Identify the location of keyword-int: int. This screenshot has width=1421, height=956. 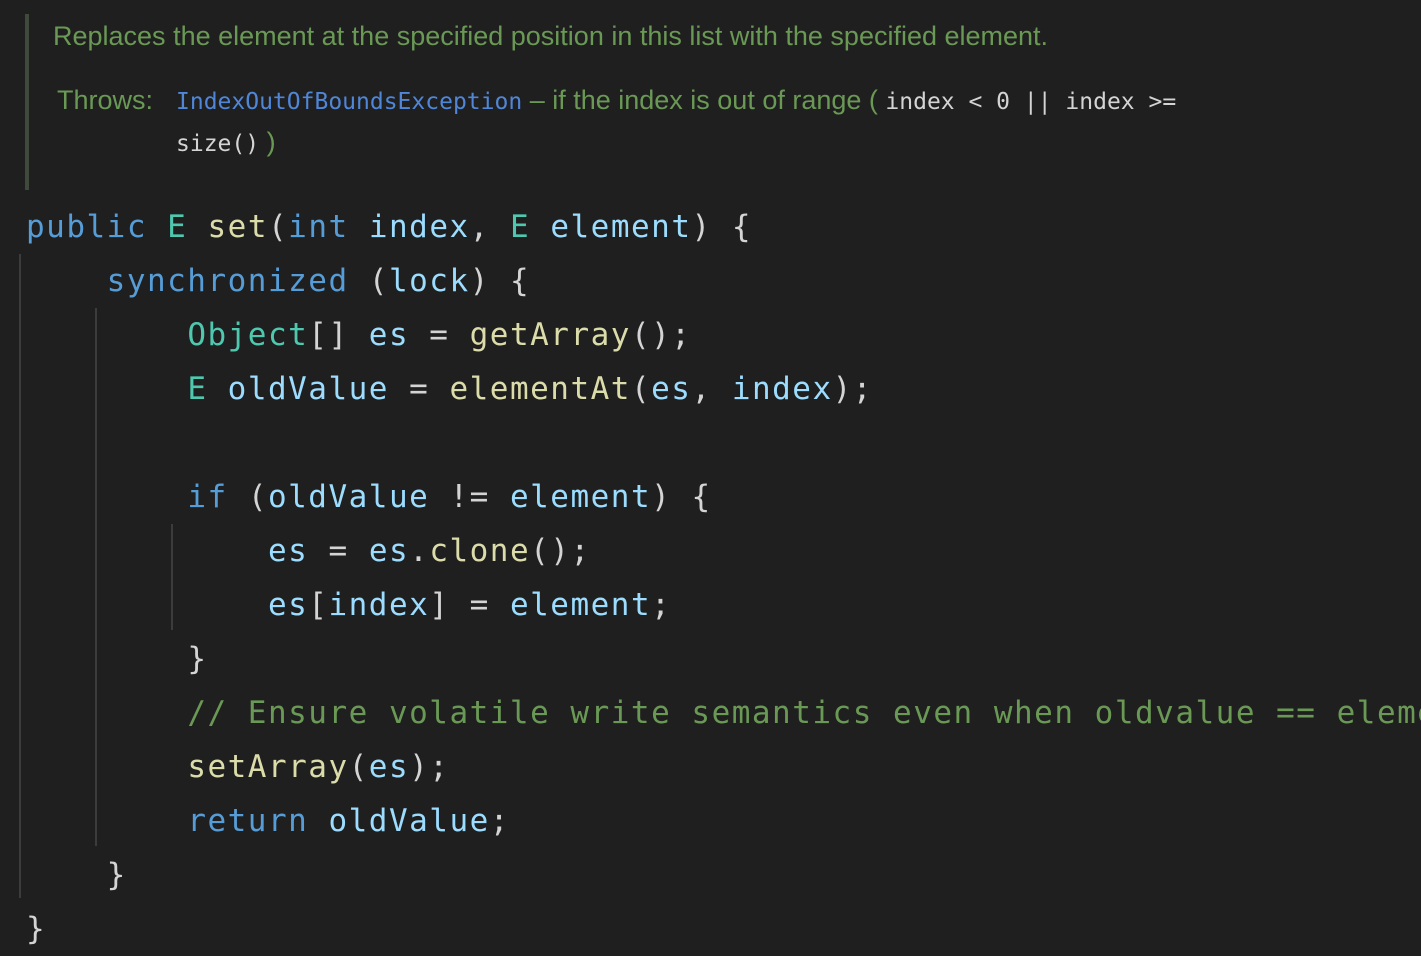
(318, 227).